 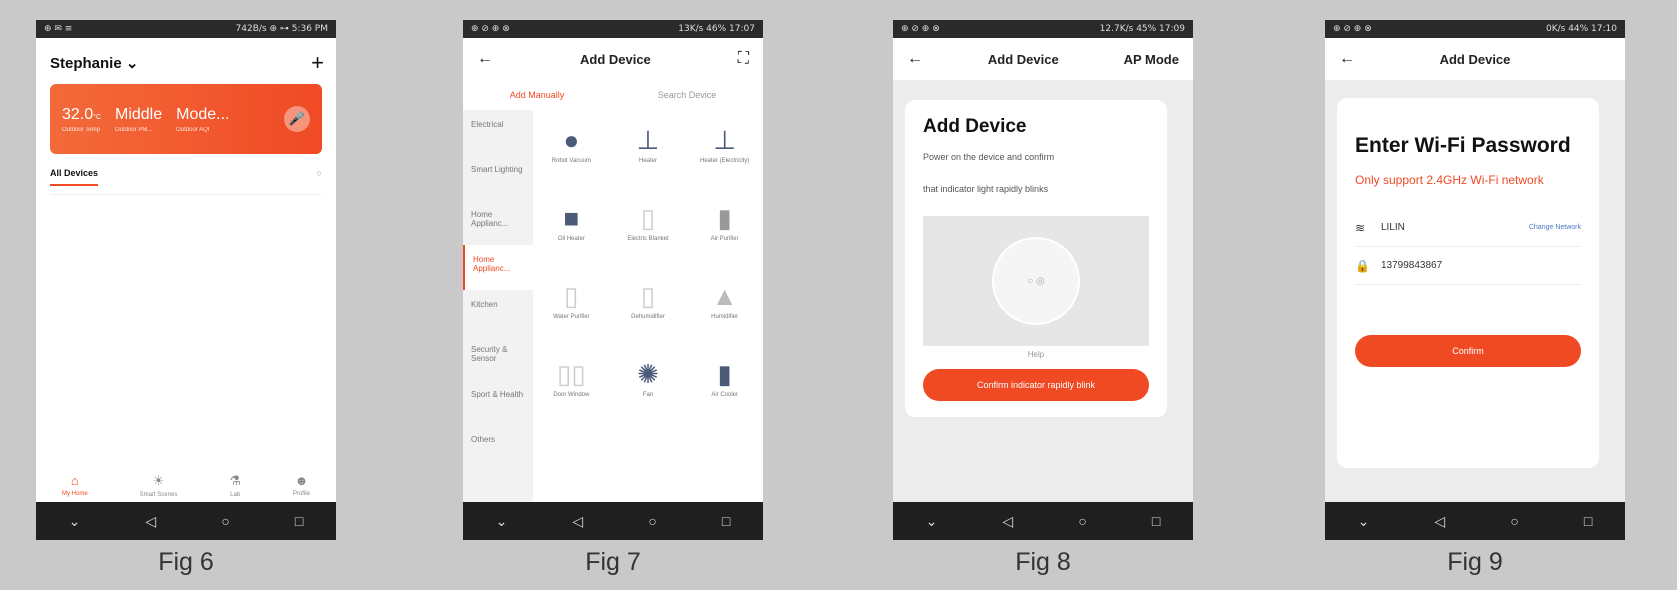 I want to click on device-item: ▯ Dehumidifier, so click(x=648, y=317).